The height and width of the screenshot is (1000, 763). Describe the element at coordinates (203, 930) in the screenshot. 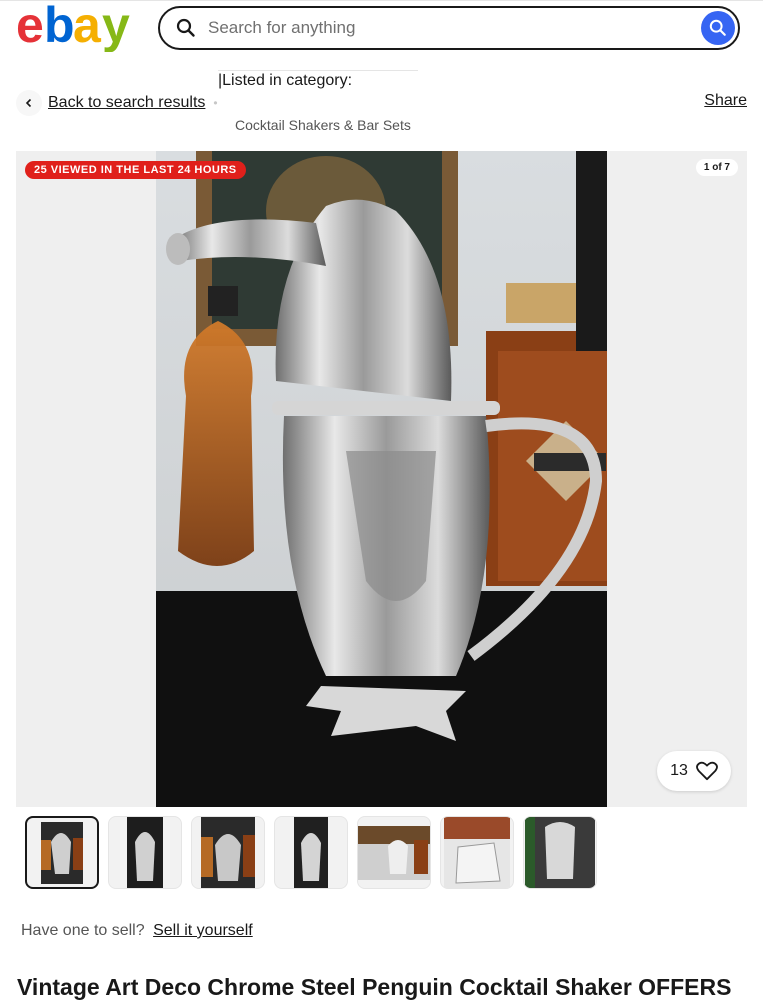

I see `sell-it-yourself-link: Sell it yourself` at that location.